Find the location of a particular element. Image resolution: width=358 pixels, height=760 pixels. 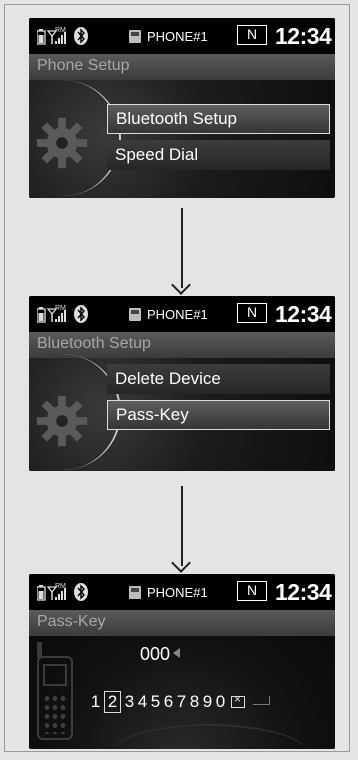

digit-key-4: 4 is located at coordinates (142, 702).